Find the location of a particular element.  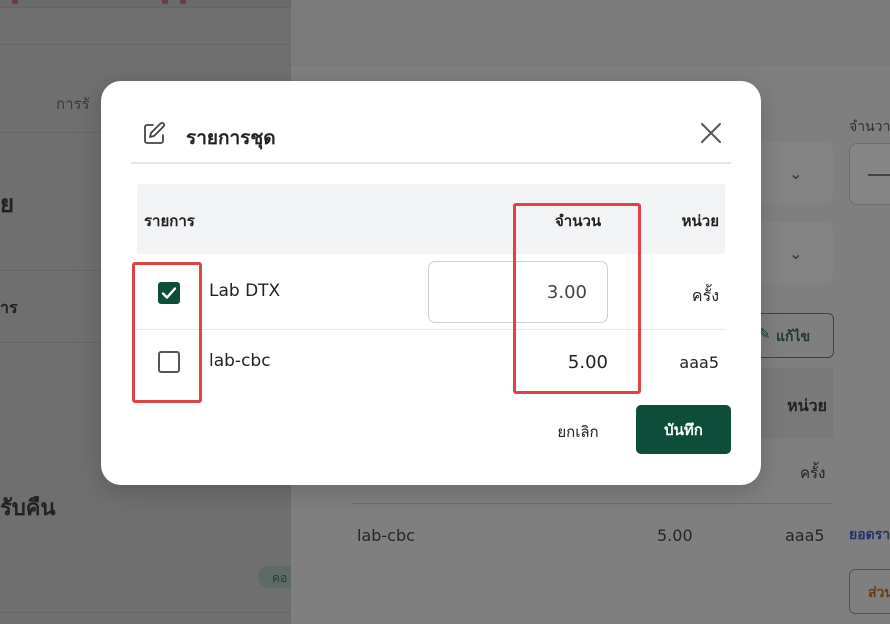

top-red-marks is located at coordinates (112, 3).